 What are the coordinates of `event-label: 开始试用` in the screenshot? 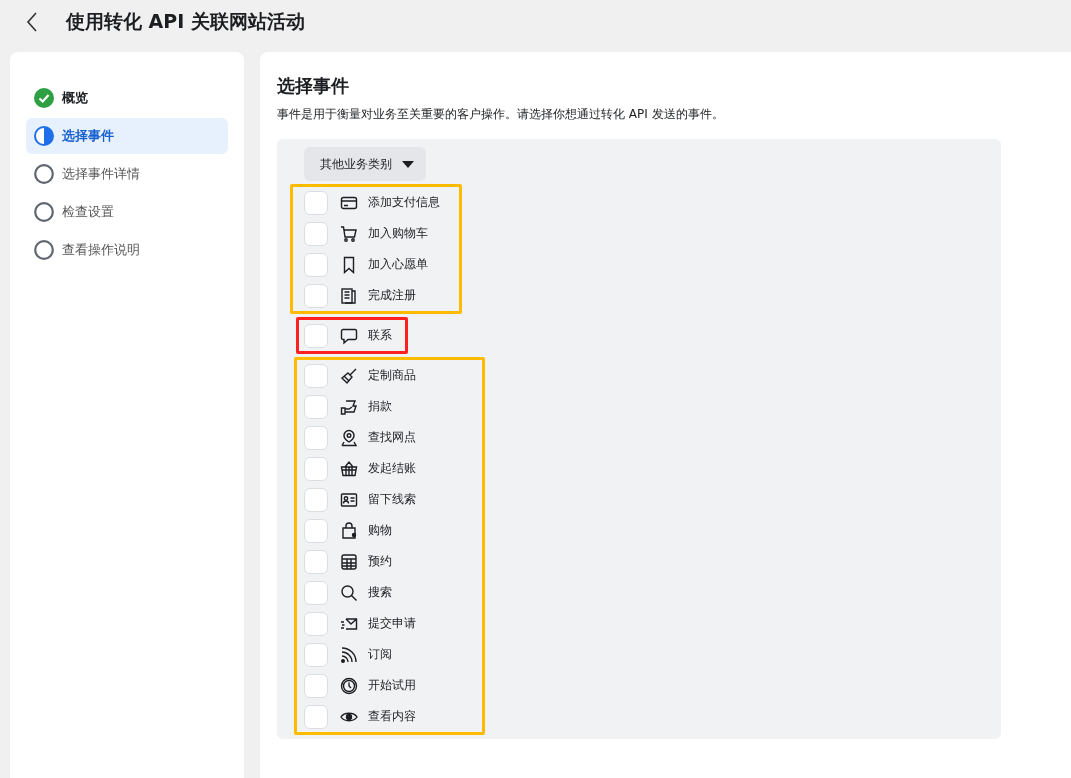 It's located at (392, 685).